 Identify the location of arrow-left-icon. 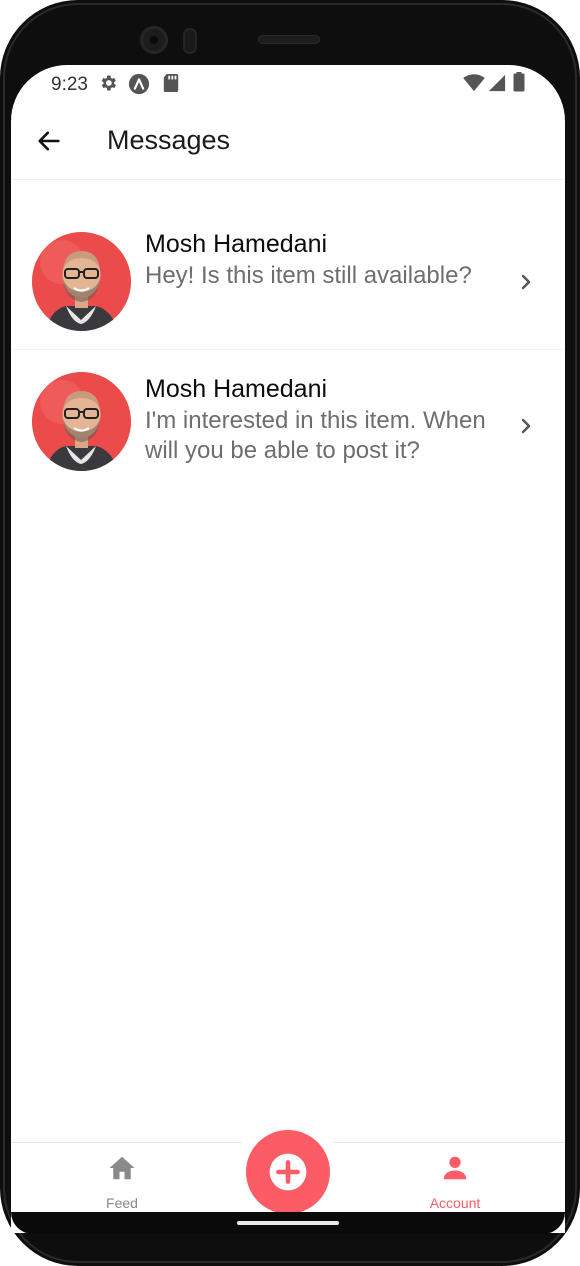
(49, 141).